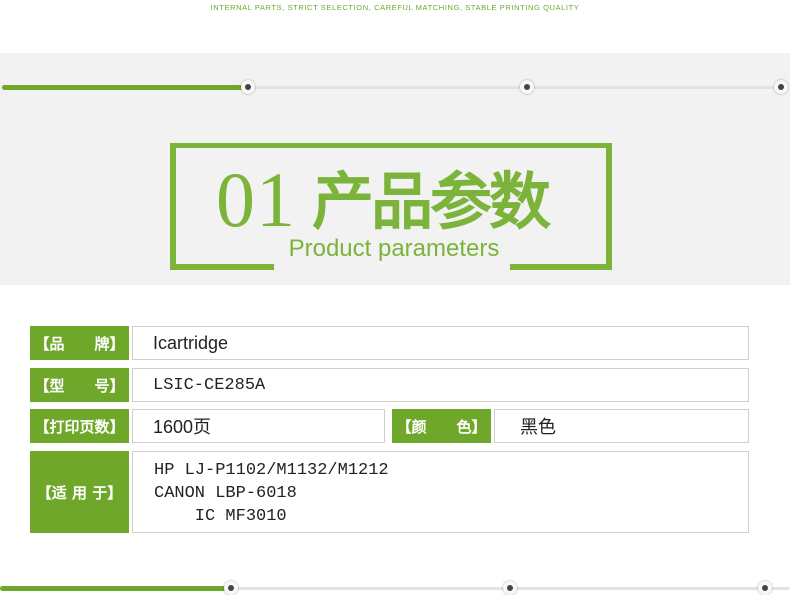 This screenshot has height=595, width=790. I want to click on progress-fill-bottom, so click(113, 588).